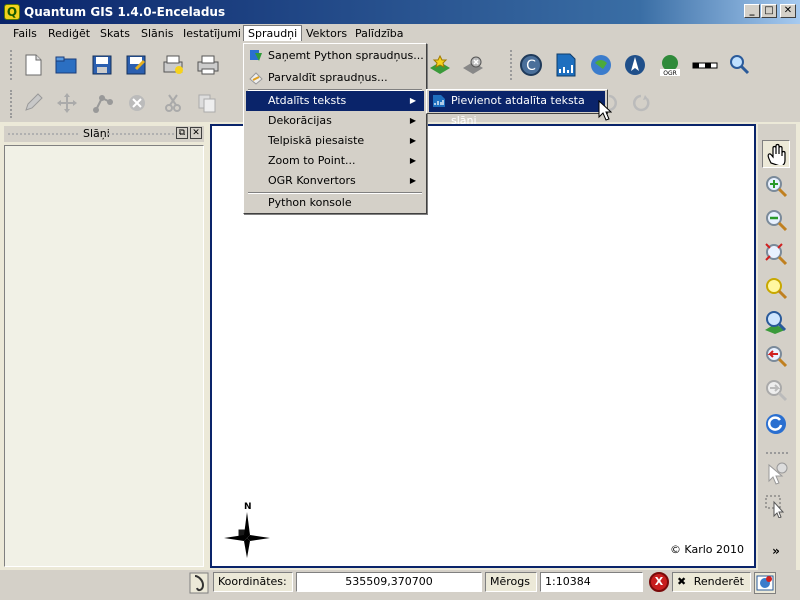  I want to click on python-download-icon, so click(256, 55).